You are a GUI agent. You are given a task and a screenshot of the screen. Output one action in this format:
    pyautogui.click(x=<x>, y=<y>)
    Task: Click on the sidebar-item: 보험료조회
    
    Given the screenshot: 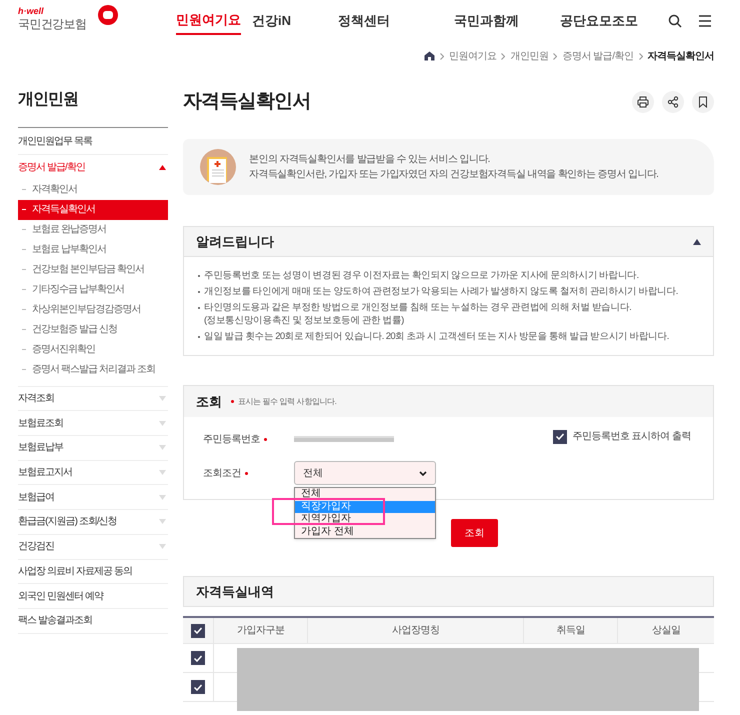 What is the action you would take?
    pyautogui.click(x=93, y=423)
    